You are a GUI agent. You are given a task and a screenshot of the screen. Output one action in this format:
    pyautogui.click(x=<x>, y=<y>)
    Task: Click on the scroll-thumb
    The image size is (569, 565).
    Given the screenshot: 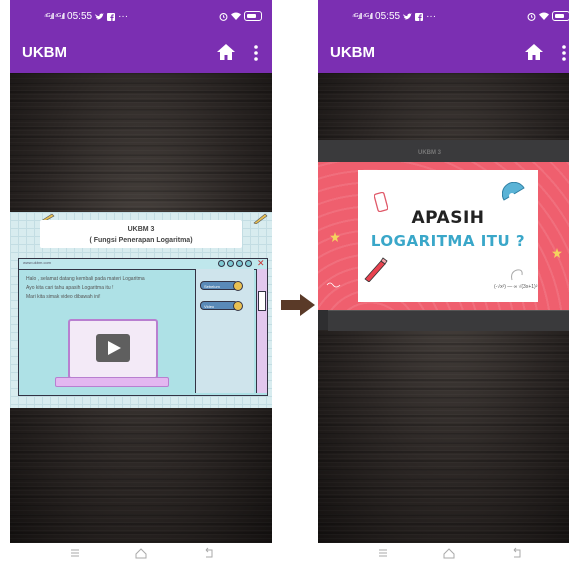 What is the action you would take?
    pyautogui.click(x=262, y=301)
    